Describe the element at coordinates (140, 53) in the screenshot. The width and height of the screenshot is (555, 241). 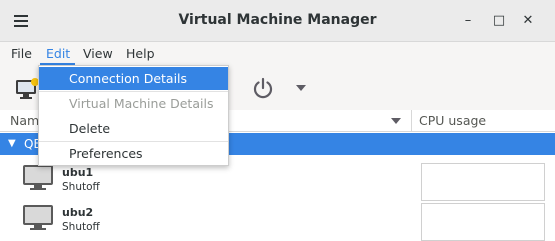
I see `menu-help: Help` at that location.